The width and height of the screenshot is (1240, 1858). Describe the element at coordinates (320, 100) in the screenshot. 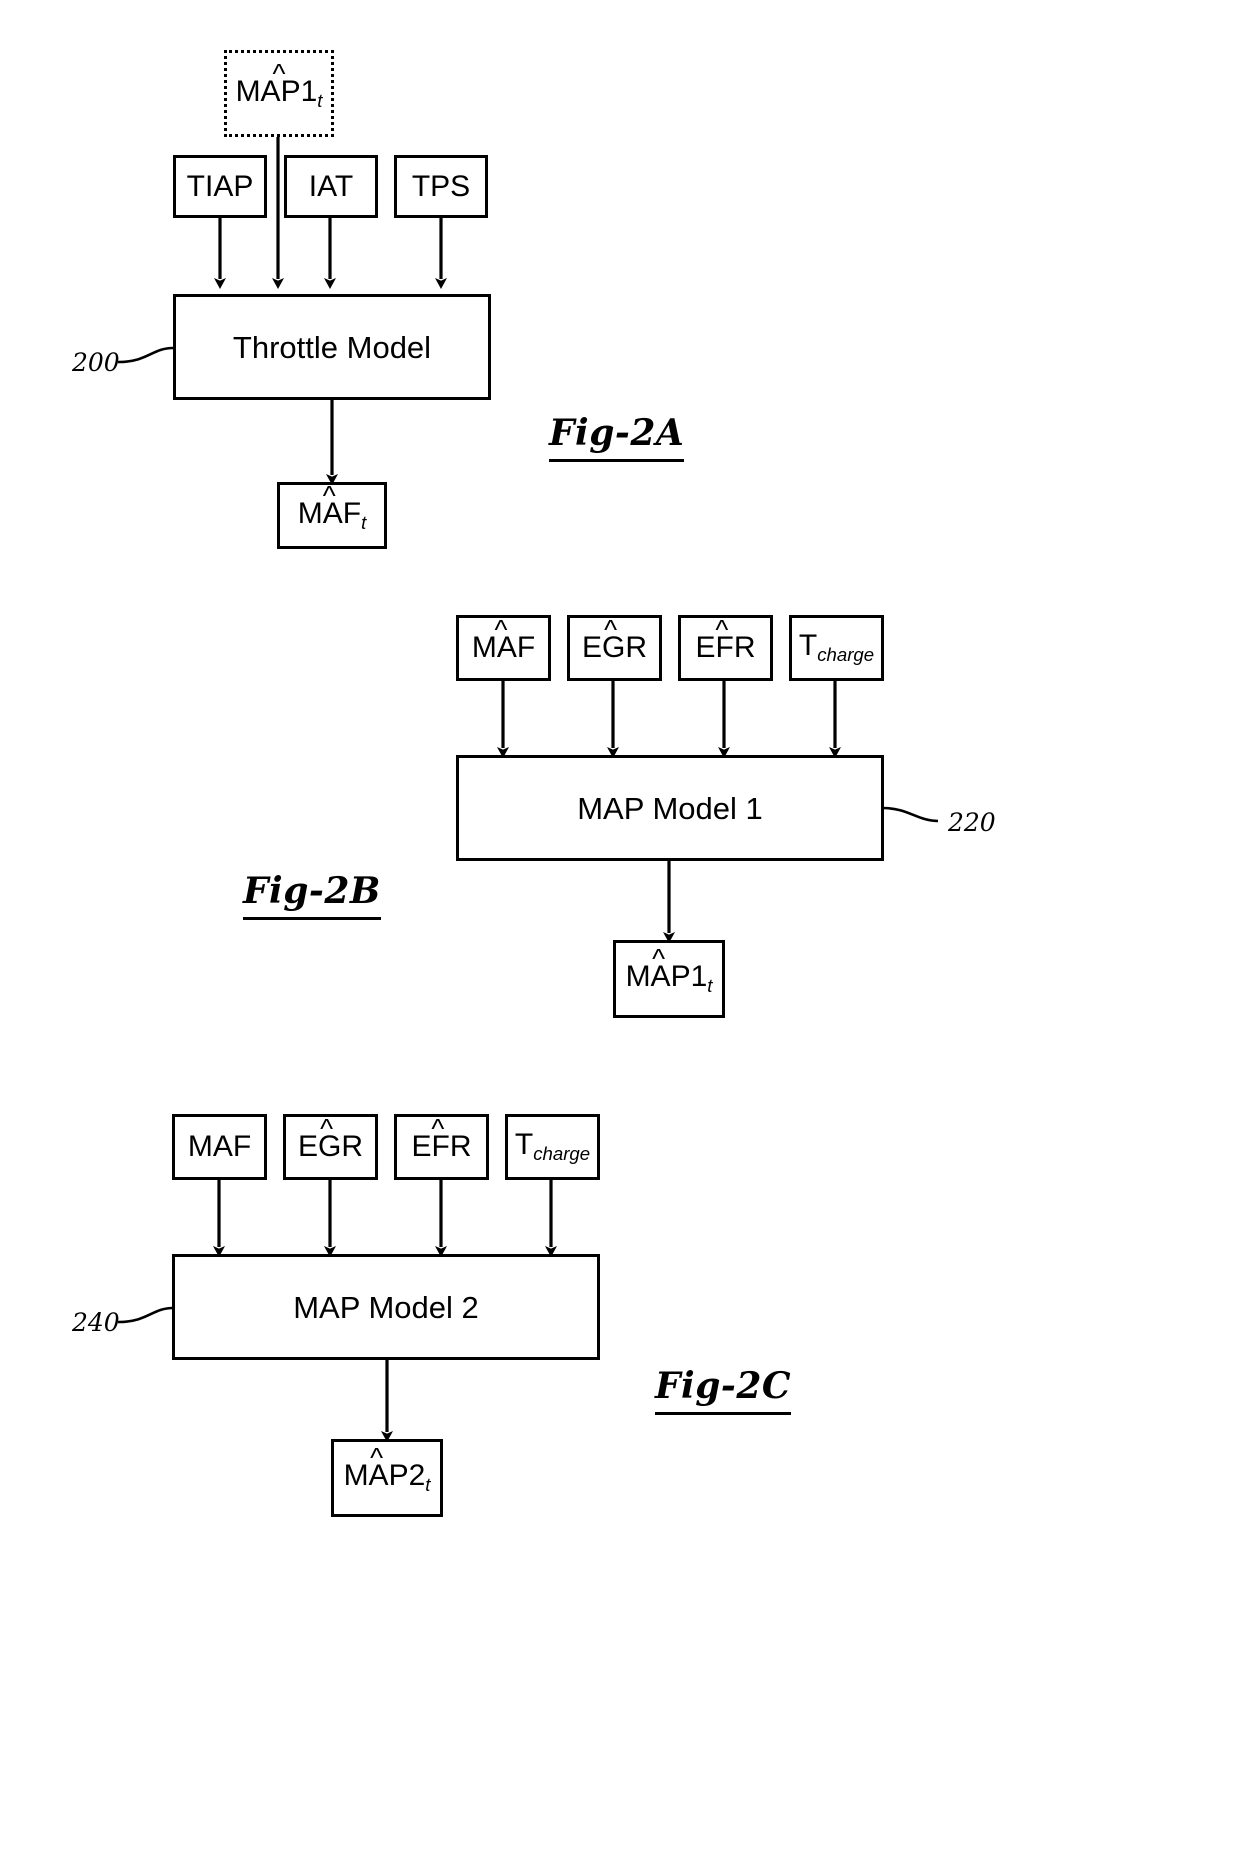

I see `map1t-subscript: t` at that location.